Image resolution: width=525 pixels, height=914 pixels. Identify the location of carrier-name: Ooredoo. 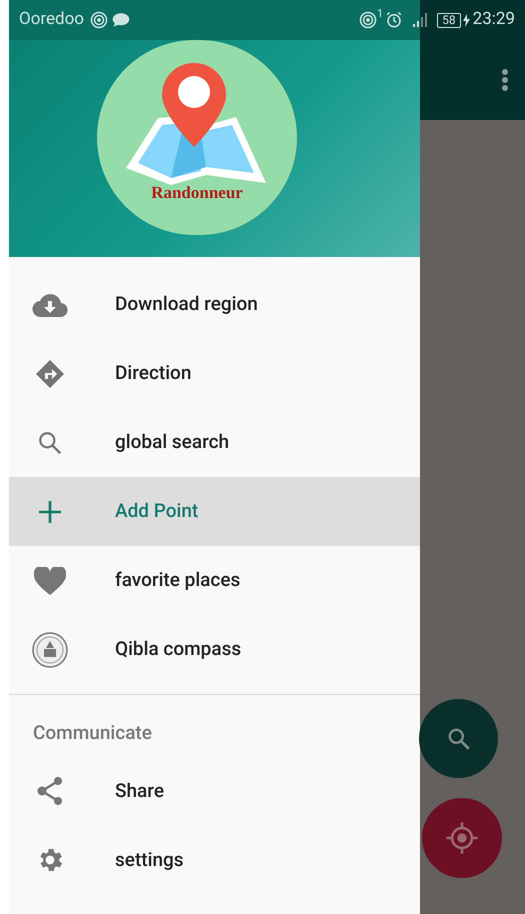
(51, 20).